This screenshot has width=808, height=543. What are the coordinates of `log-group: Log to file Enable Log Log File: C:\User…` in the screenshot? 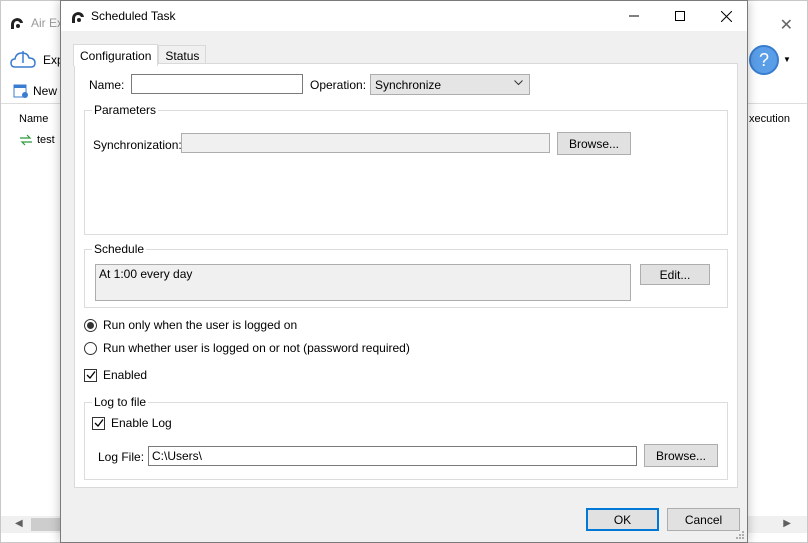 It's located at (406, 437).